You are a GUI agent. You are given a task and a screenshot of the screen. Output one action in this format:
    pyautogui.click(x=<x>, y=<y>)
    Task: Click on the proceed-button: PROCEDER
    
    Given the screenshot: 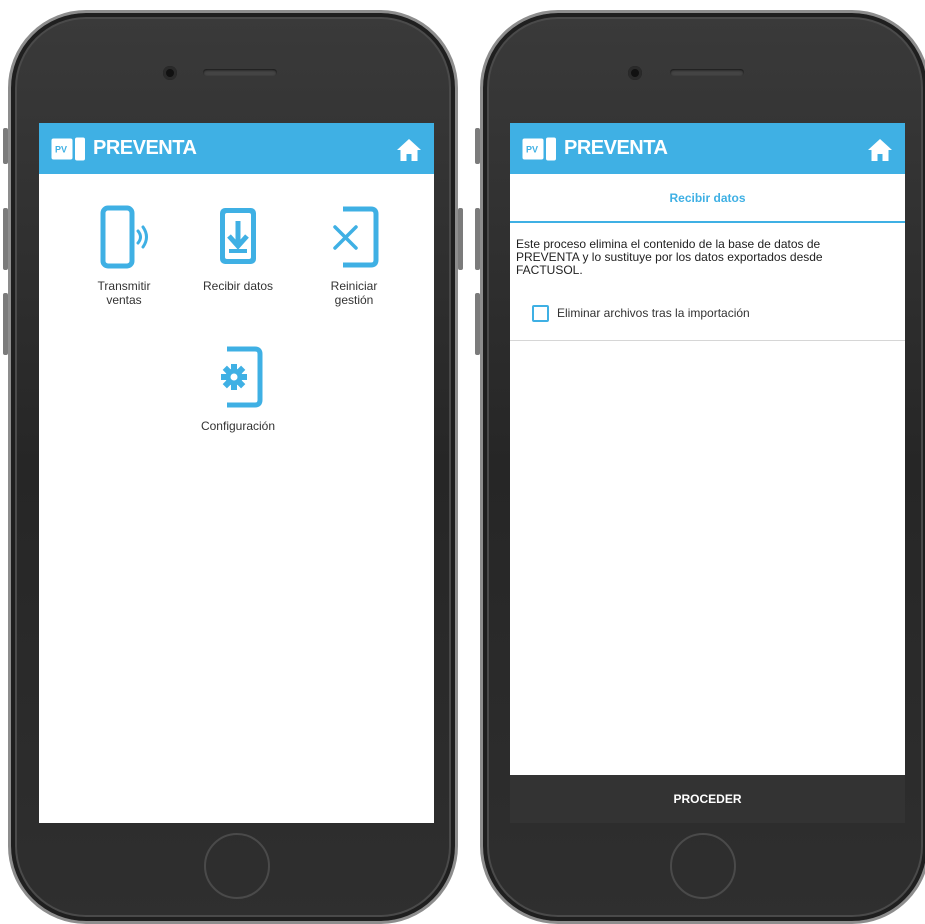 What is the action you would take?
    pyautogui.click(x=707, y=799)
    